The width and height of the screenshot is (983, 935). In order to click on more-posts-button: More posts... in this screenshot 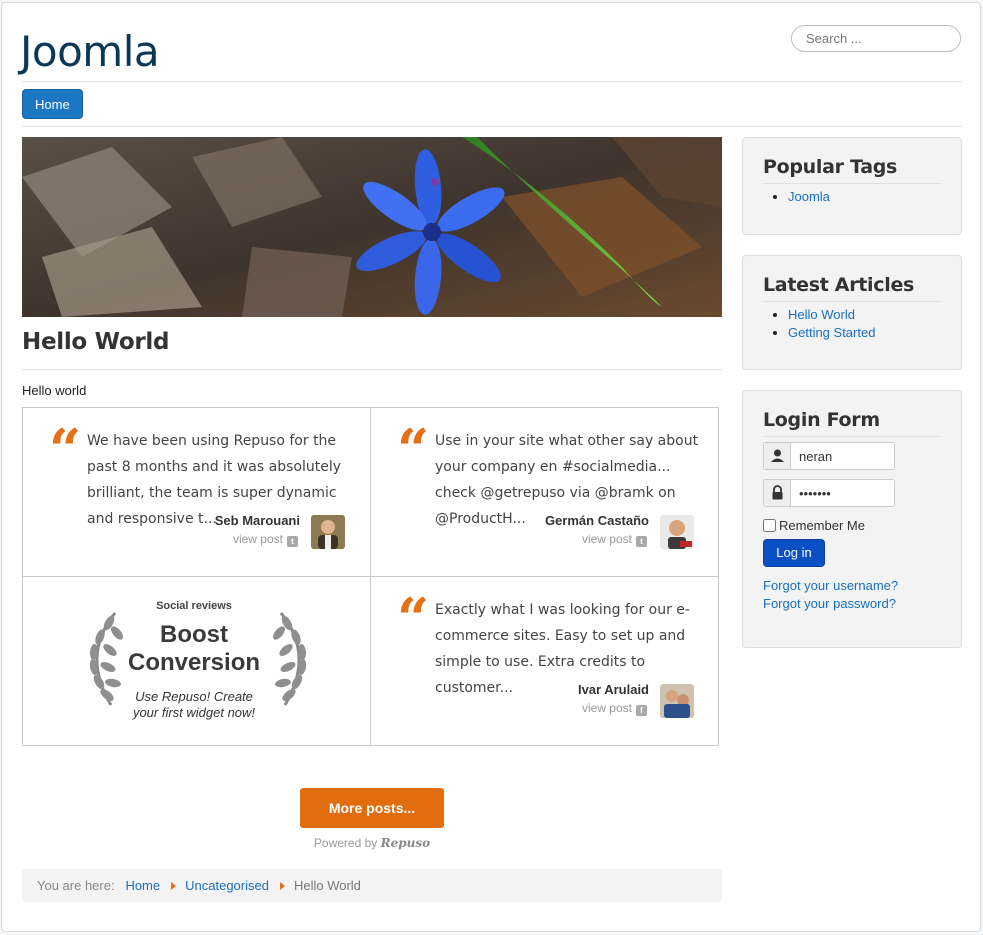, I will do `click(372, 808)`.